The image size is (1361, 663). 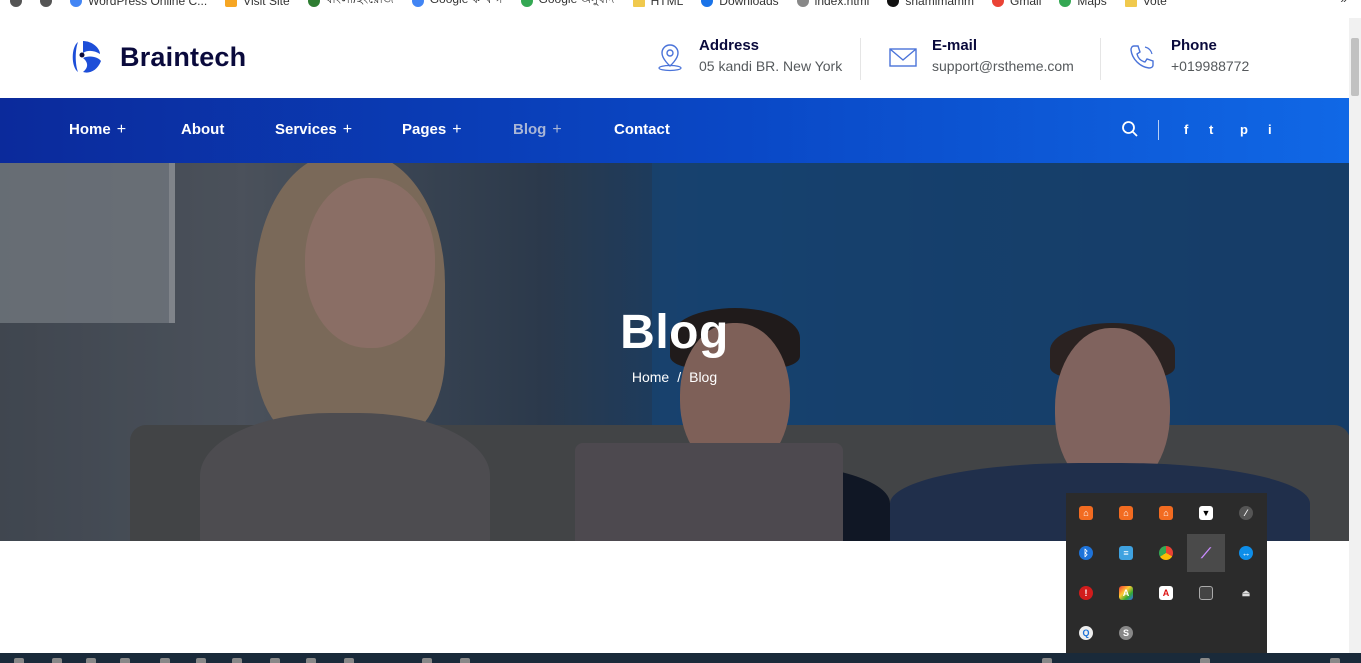 I want to click on email-title: E-mail, so click(x=955, y=45).